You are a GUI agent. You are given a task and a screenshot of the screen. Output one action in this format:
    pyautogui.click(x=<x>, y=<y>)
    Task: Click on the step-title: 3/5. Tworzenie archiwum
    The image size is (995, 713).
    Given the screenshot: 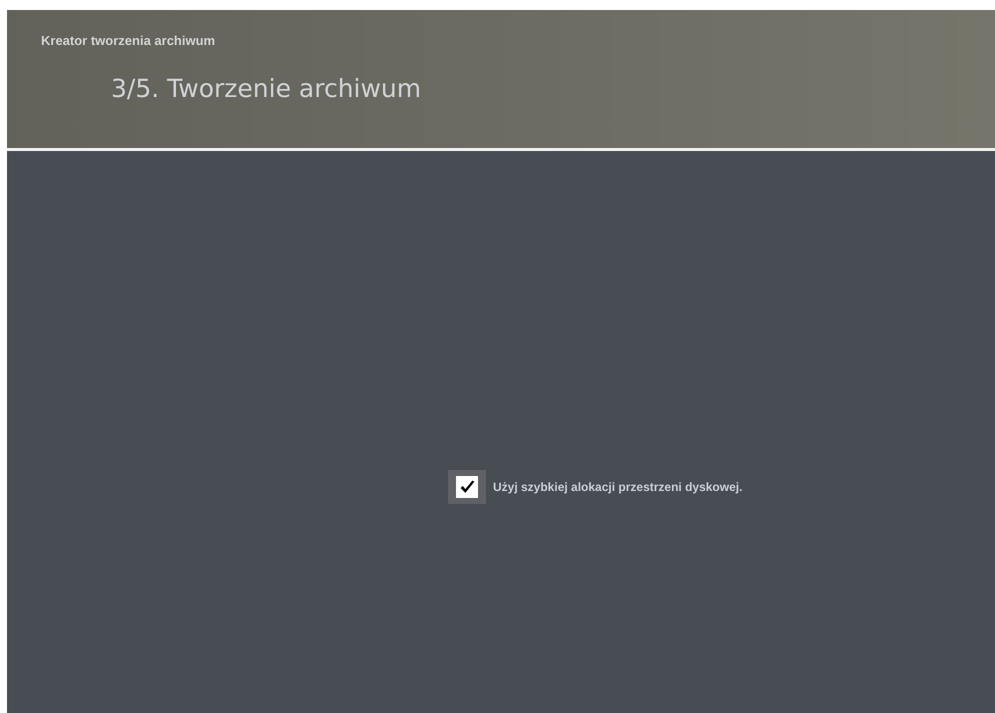 What is the action you would take?
    pyautogui.click(x=266, y=88)
    